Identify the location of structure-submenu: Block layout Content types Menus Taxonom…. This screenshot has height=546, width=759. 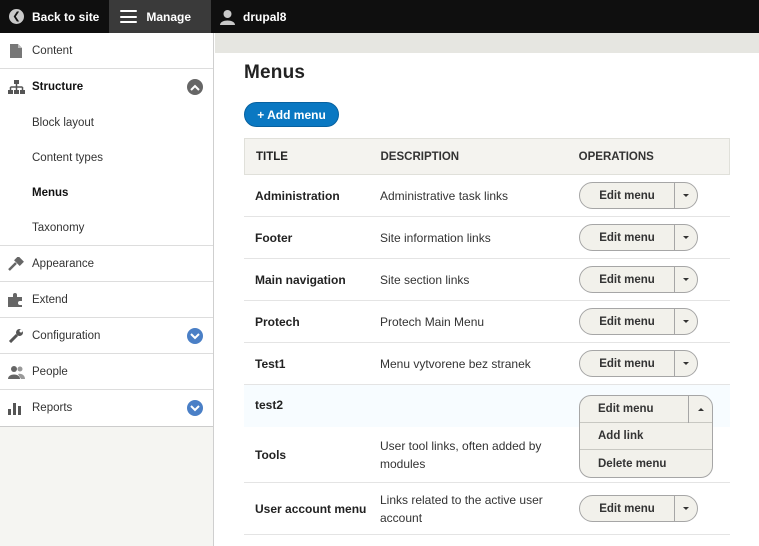
(106, 175).